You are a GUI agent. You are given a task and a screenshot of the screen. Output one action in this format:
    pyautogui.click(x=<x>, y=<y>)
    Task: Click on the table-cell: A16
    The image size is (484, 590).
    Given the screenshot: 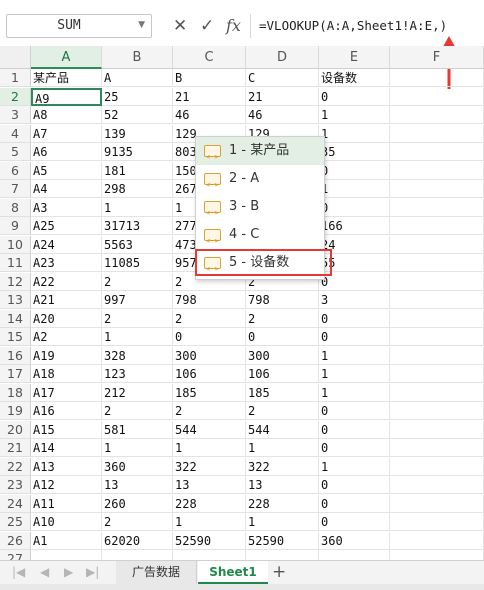 What is the action you would take?
    pyautogui.click(x=66, y=411)
    